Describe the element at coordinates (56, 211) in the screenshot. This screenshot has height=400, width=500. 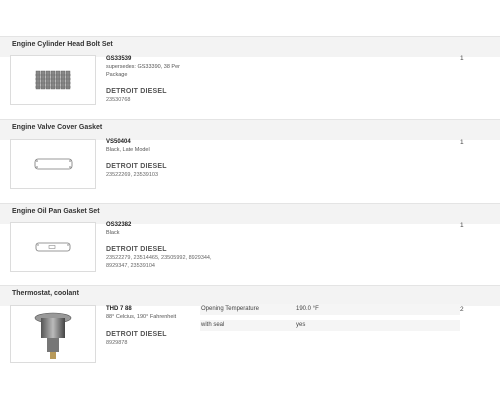
I see `section-title: Engine Oil Pan Gasket Set` at that location.